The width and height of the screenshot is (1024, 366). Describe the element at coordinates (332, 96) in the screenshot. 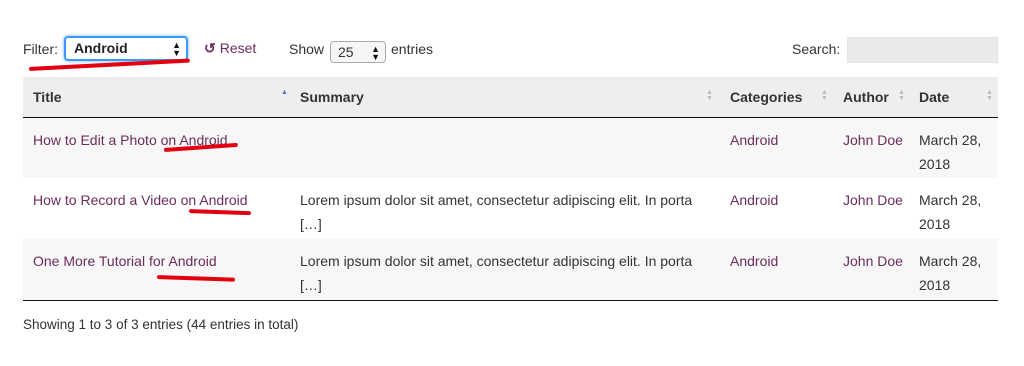

I see `column-summary-label: Summary` at that location.